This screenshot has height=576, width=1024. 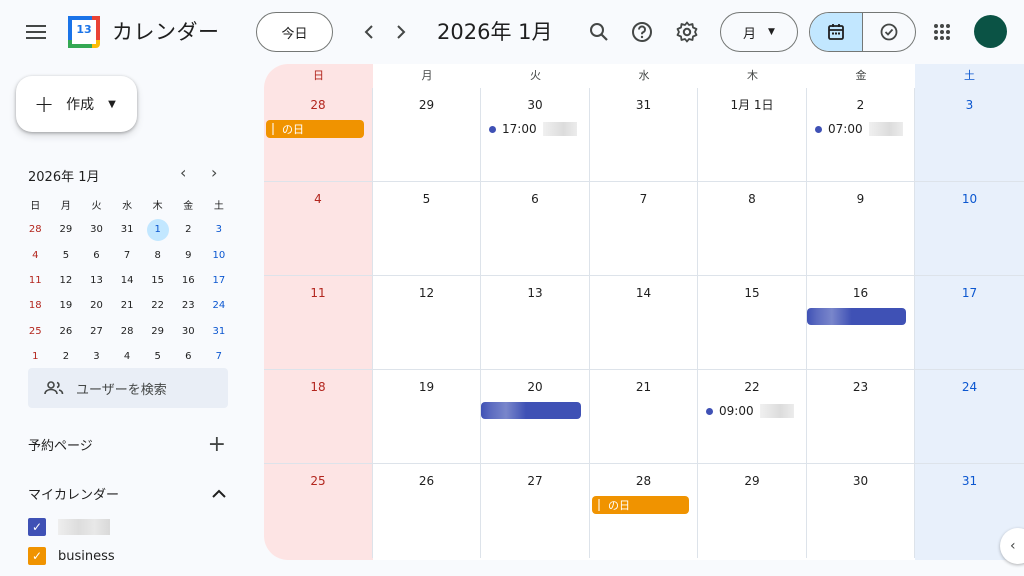 I want to click on day-cell: 24, so click(x=969, y=416).